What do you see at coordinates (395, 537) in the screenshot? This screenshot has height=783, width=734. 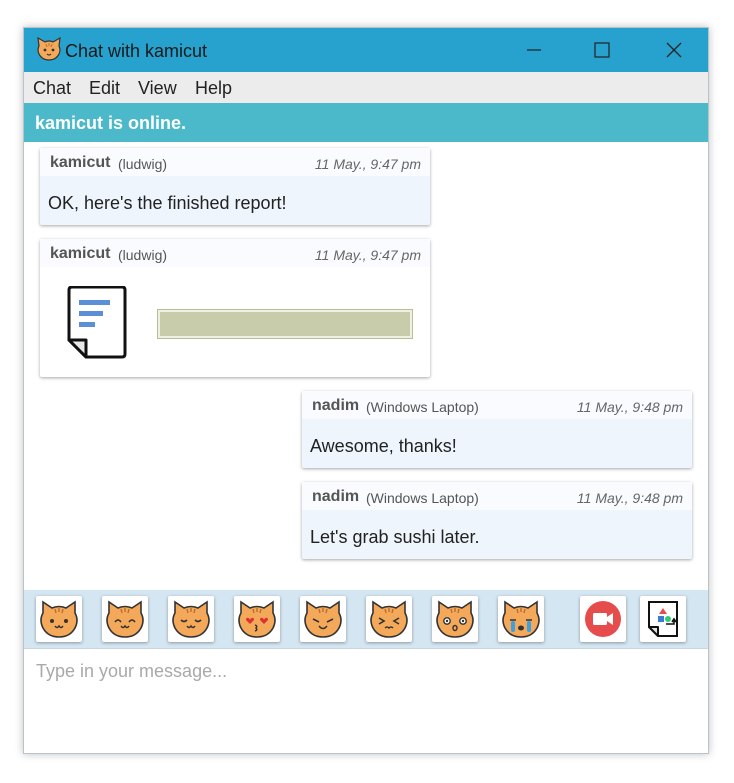 I see `message-text: Let's grab sushi later.` at bounding box center [395, 537].